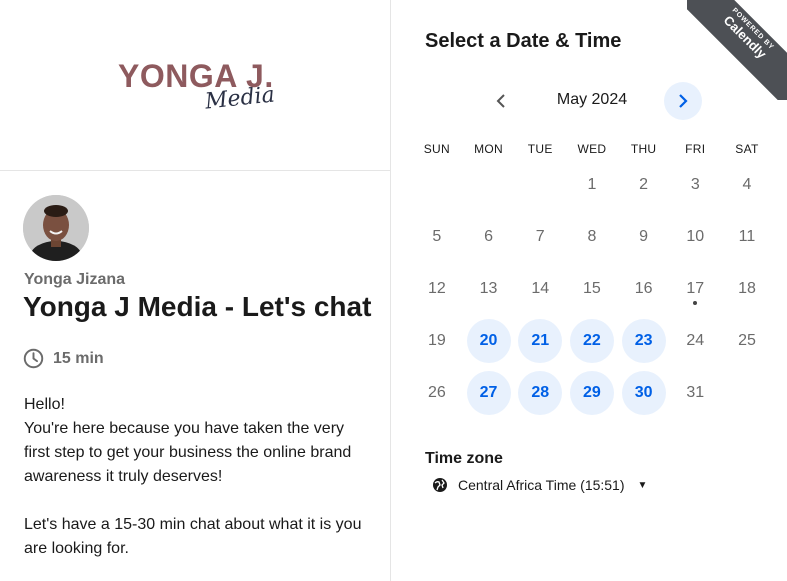 The height and width of the screenshot is (581, 787). I want to click on day-button-available: 21, so click(540, 341).